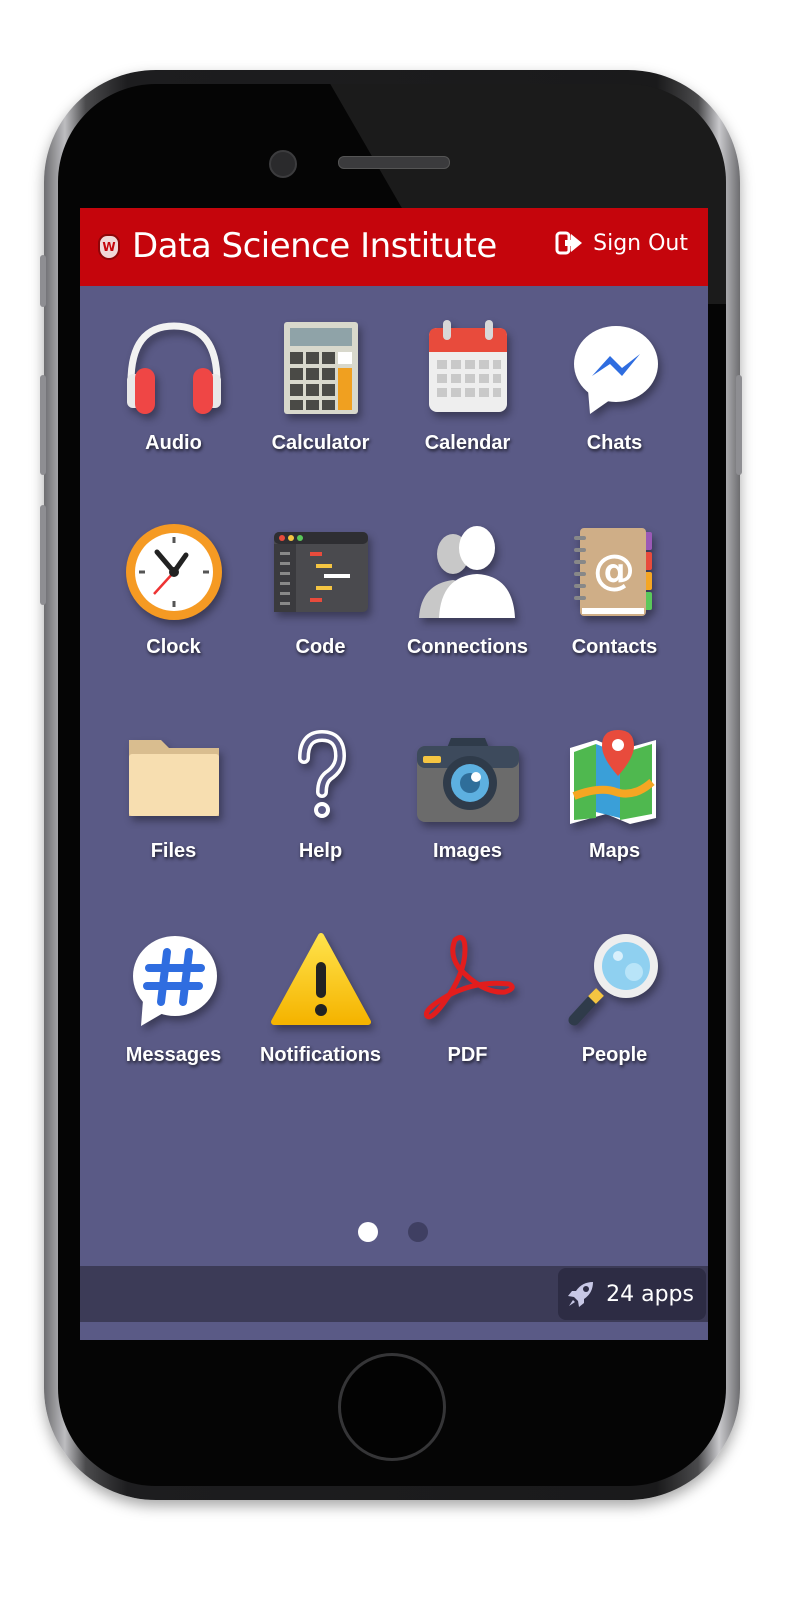 The image size is (800, 1600). Describe the element at coordinates (109, 247) in the screenshot. I see `uw-crest-logo: W` at that location.